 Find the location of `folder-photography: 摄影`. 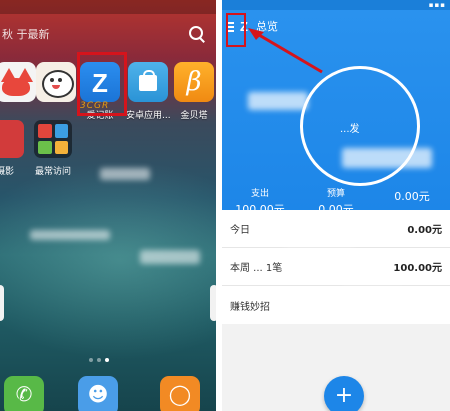

folder-photography: 摄影 is located at coordinates (12, 148).